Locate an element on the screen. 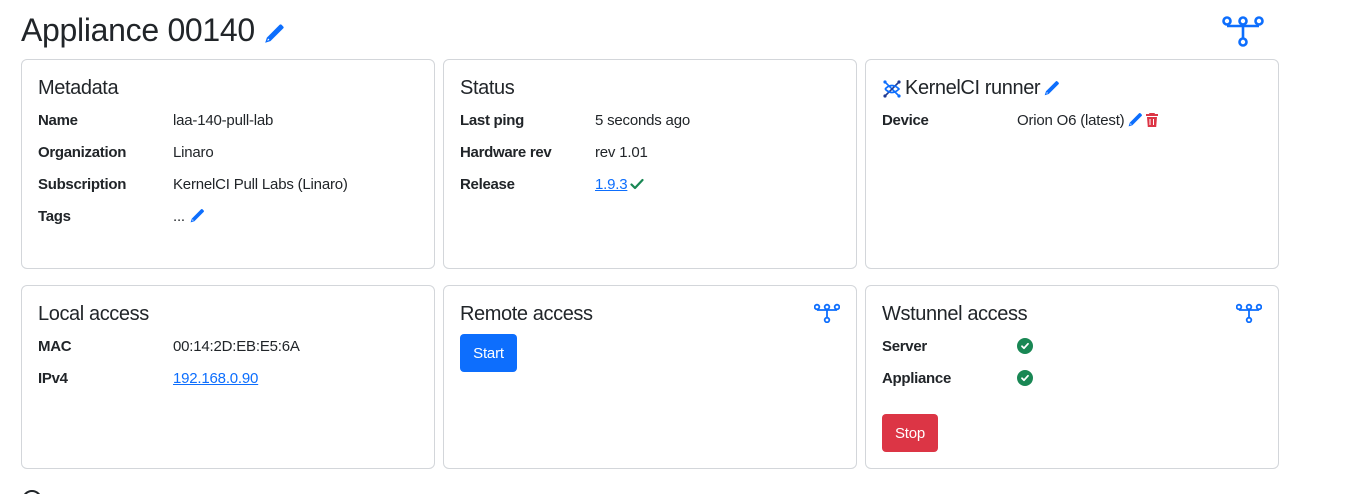 The height and width of the screenshot is (494, 1355). metadata-row-subscription: Subscription KernelCI Pull Labs (Linaro) is located at coordinates (193, 184).